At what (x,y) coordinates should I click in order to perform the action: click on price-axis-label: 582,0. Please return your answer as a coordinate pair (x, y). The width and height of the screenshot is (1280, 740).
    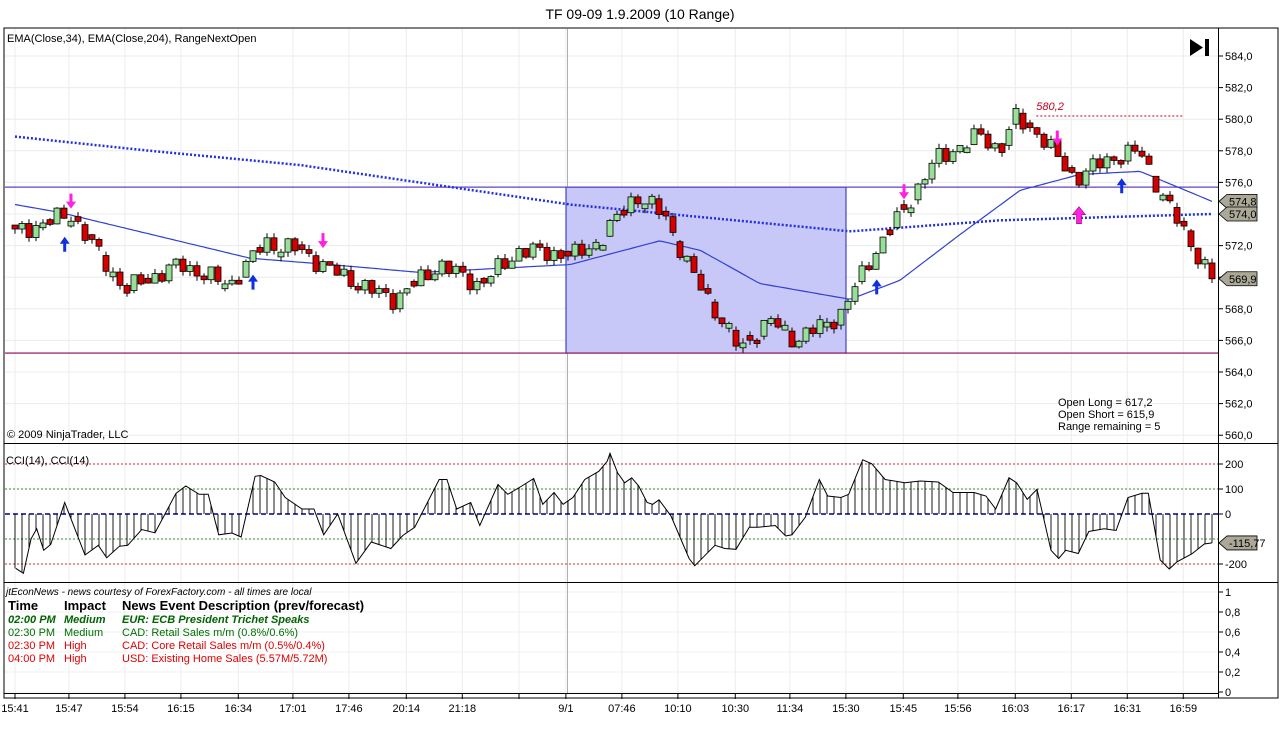
    Looking at the image, I should click on (1239, 89).